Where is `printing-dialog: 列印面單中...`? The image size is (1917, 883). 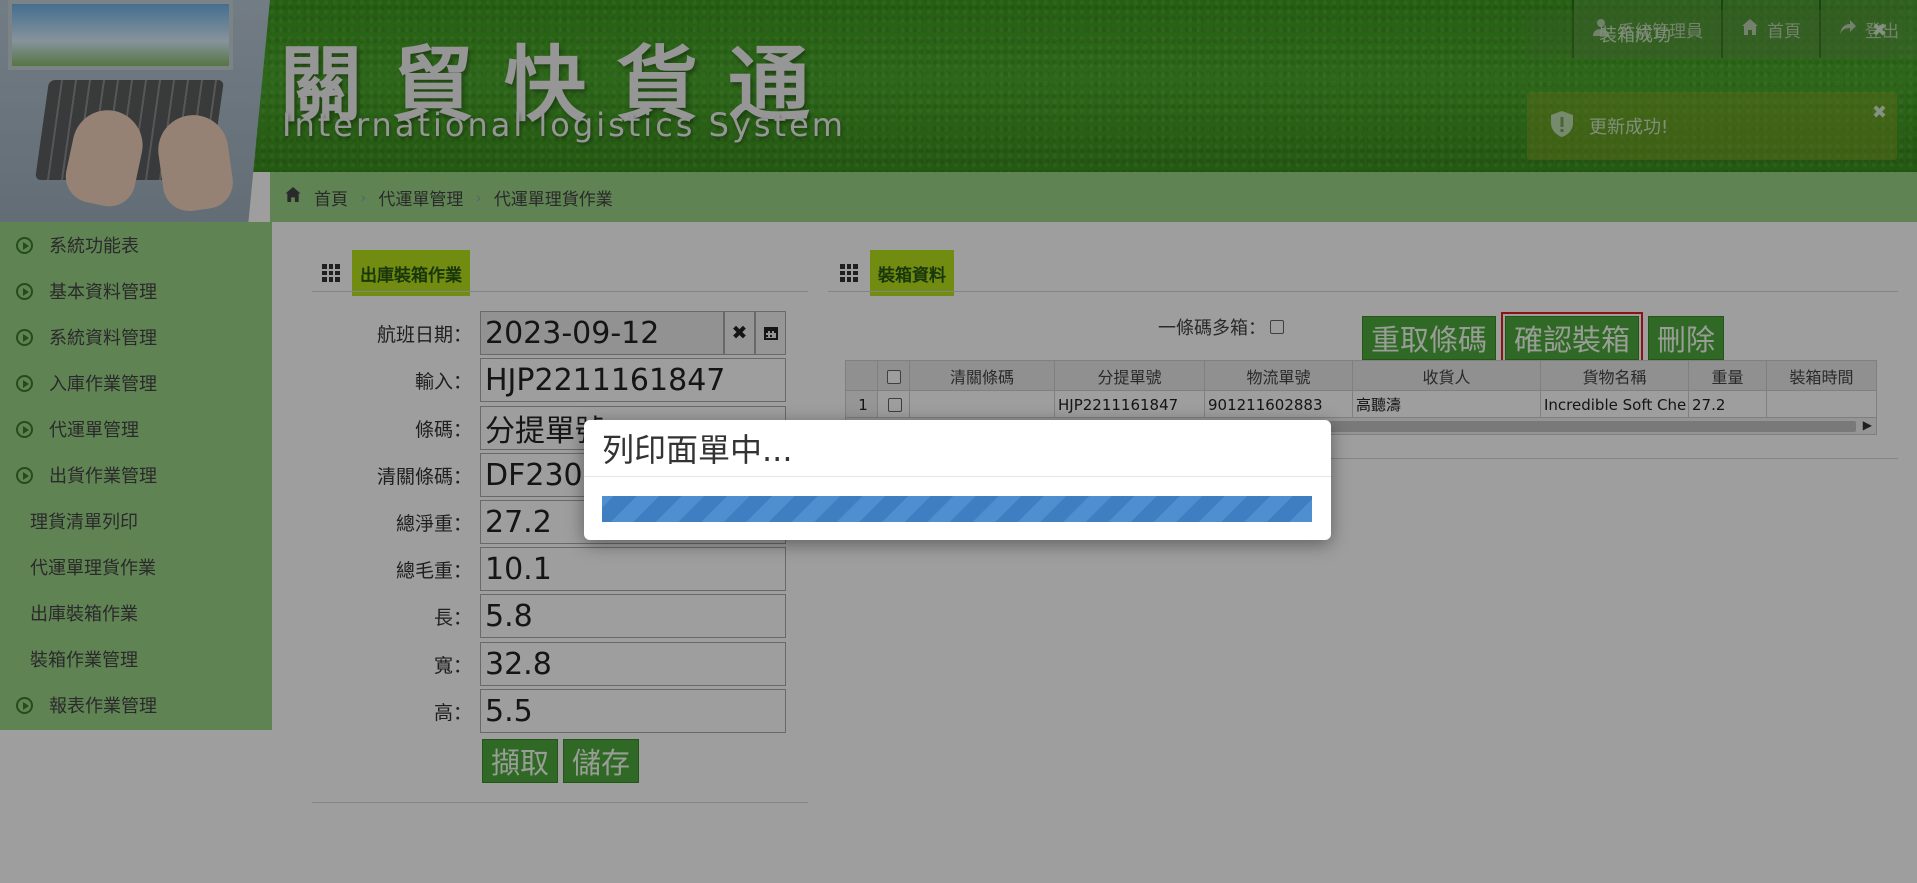 printing-dialog: 列印面單中... is located at coordinates (957, 480).